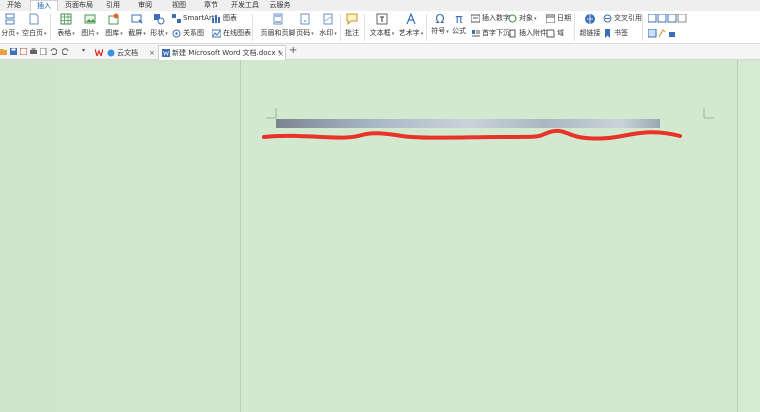 The width and height of the screenshot is (760, 412). What do you see at coordinates (382, 26) in the screenshot?
I see `textbox-button: 文本框▾` at bounding box center [382, 26].